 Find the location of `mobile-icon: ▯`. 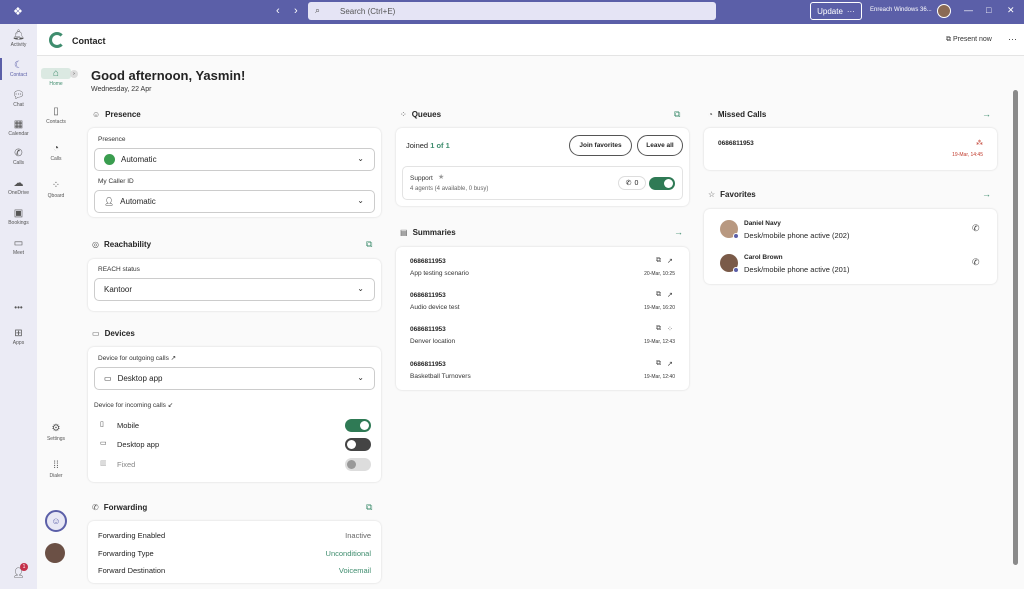

mobile-icon: ▯ is located at coordinates (102, 424).